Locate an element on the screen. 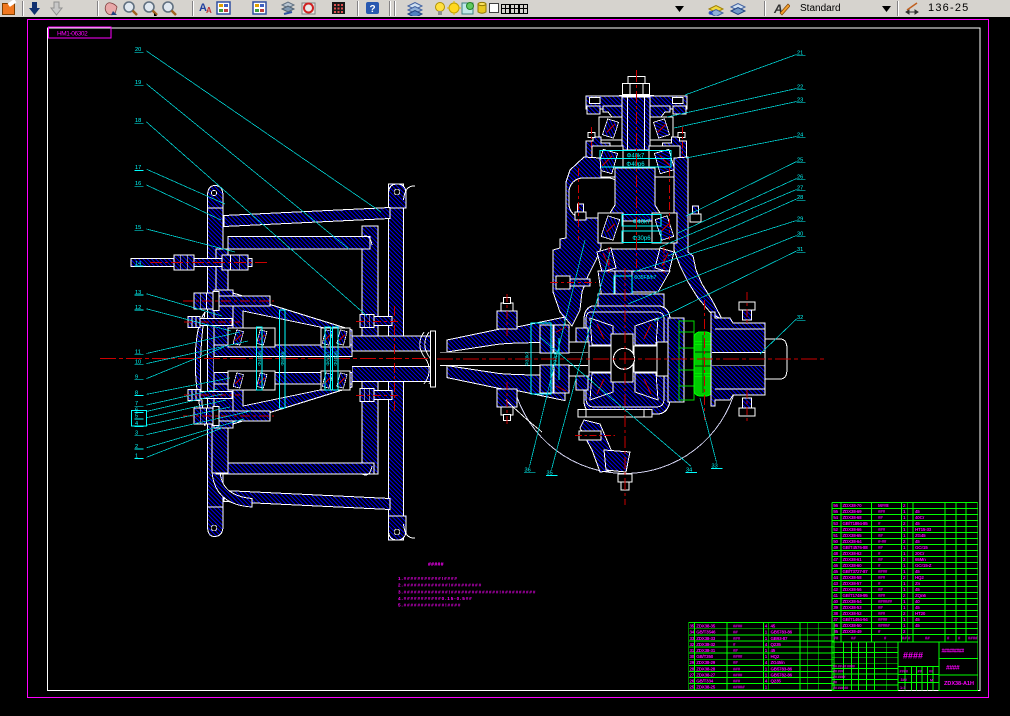 The height and width of the screenshot is (716, 1010). svg-text: ZDX38-58 is located at coordinates (853, 577).